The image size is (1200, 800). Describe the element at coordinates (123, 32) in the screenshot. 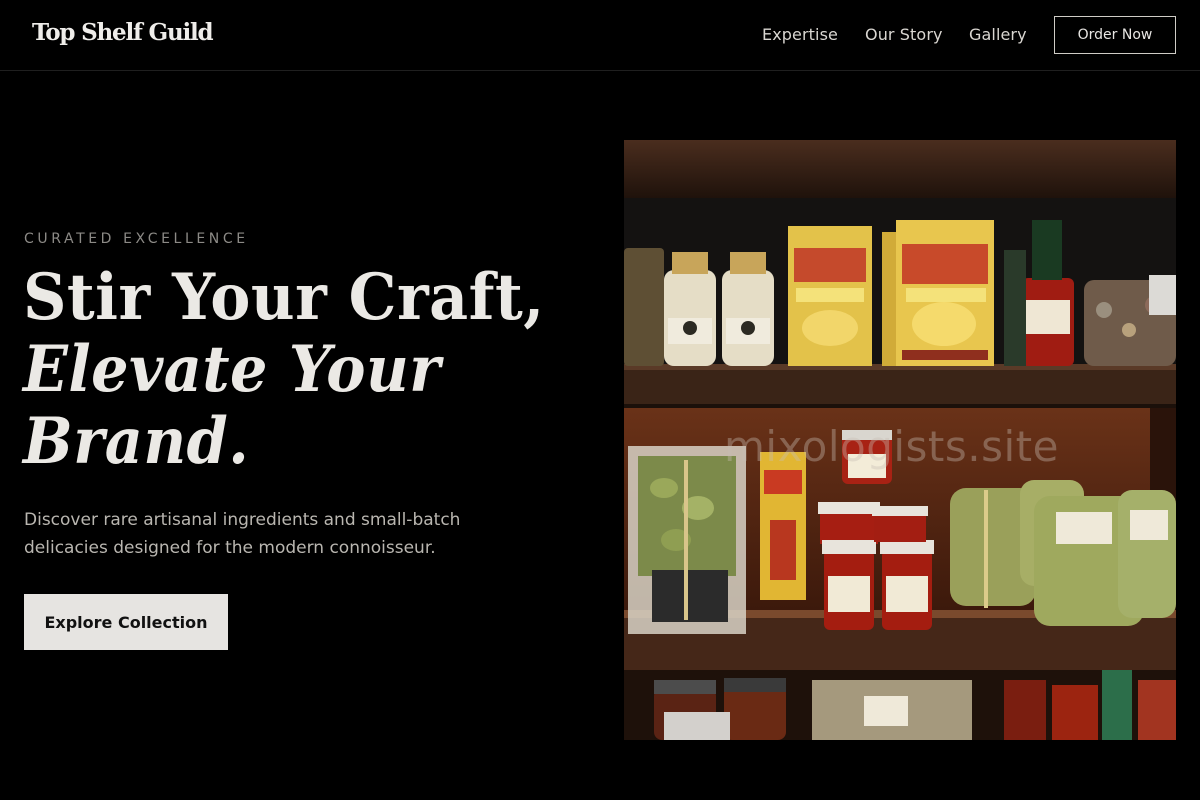

I see `brand-logo: Top Shelf Guild` at that location.